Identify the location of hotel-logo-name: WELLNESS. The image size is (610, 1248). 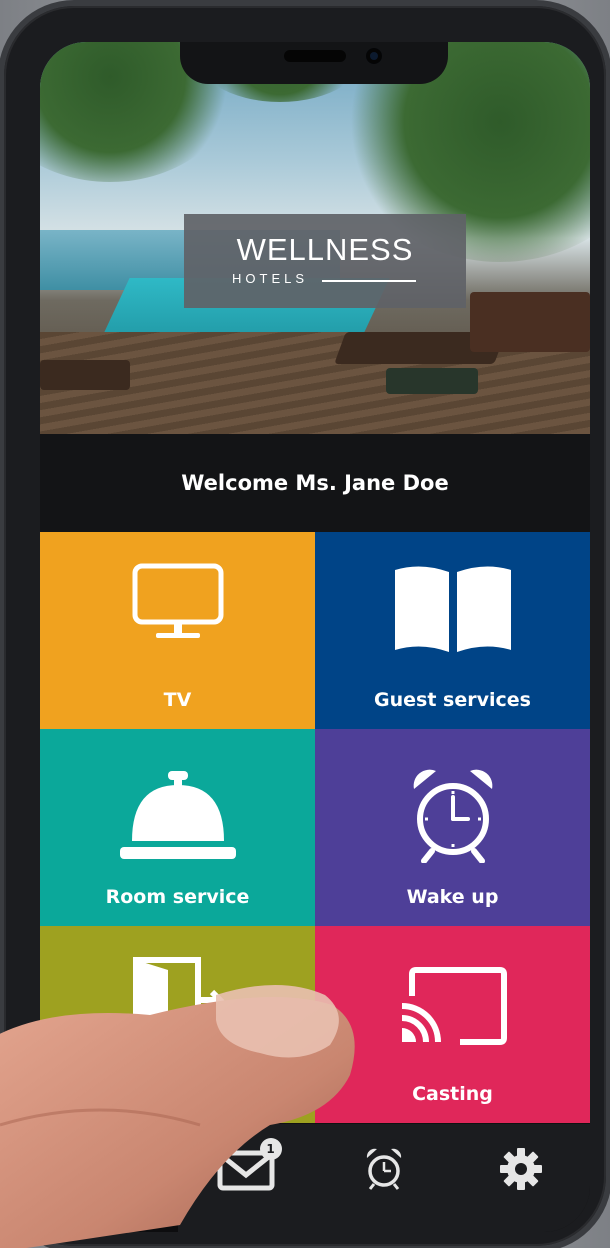
(325, 249).